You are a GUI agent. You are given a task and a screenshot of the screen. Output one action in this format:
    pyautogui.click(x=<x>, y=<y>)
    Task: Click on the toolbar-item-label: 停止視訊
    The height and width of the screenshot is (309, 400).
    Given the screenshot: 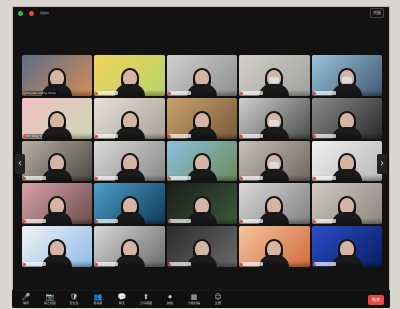 What is the action you would take?
    pyautogui.click(x=49, y=303)
    